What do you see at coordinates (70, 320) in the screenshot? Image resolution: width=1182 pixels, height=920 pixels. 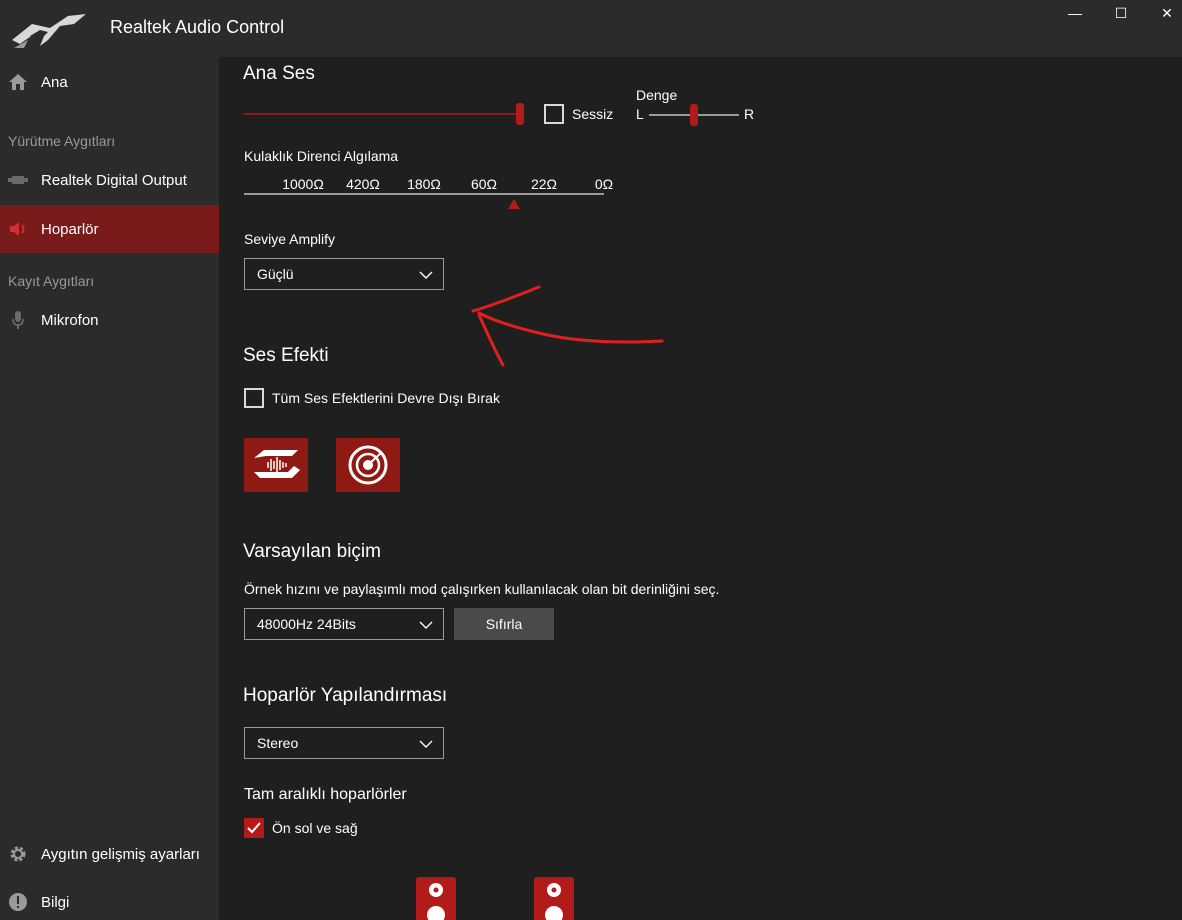 I see `sidebar-item-label: Mikrofon` at bounding box center [70, 320].